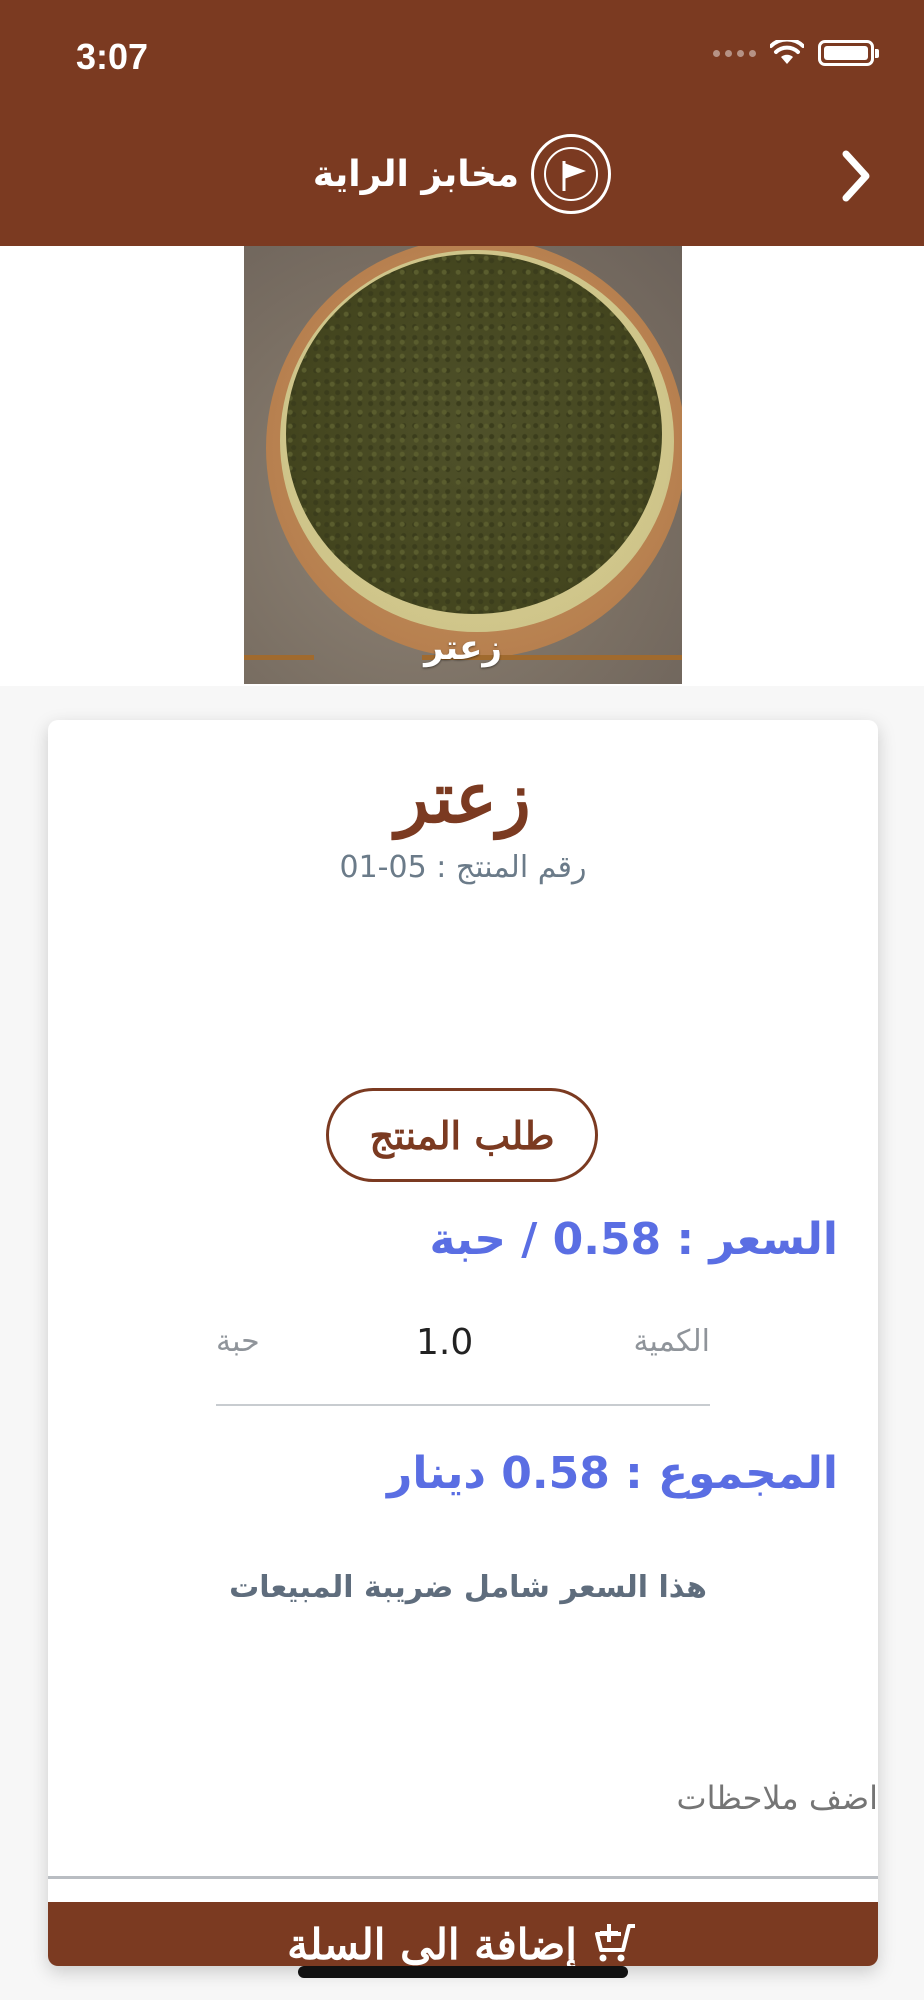 The width and height of the screenshot is (924, 2000). I want to click on status-time: 3:07, so click(112, 56).